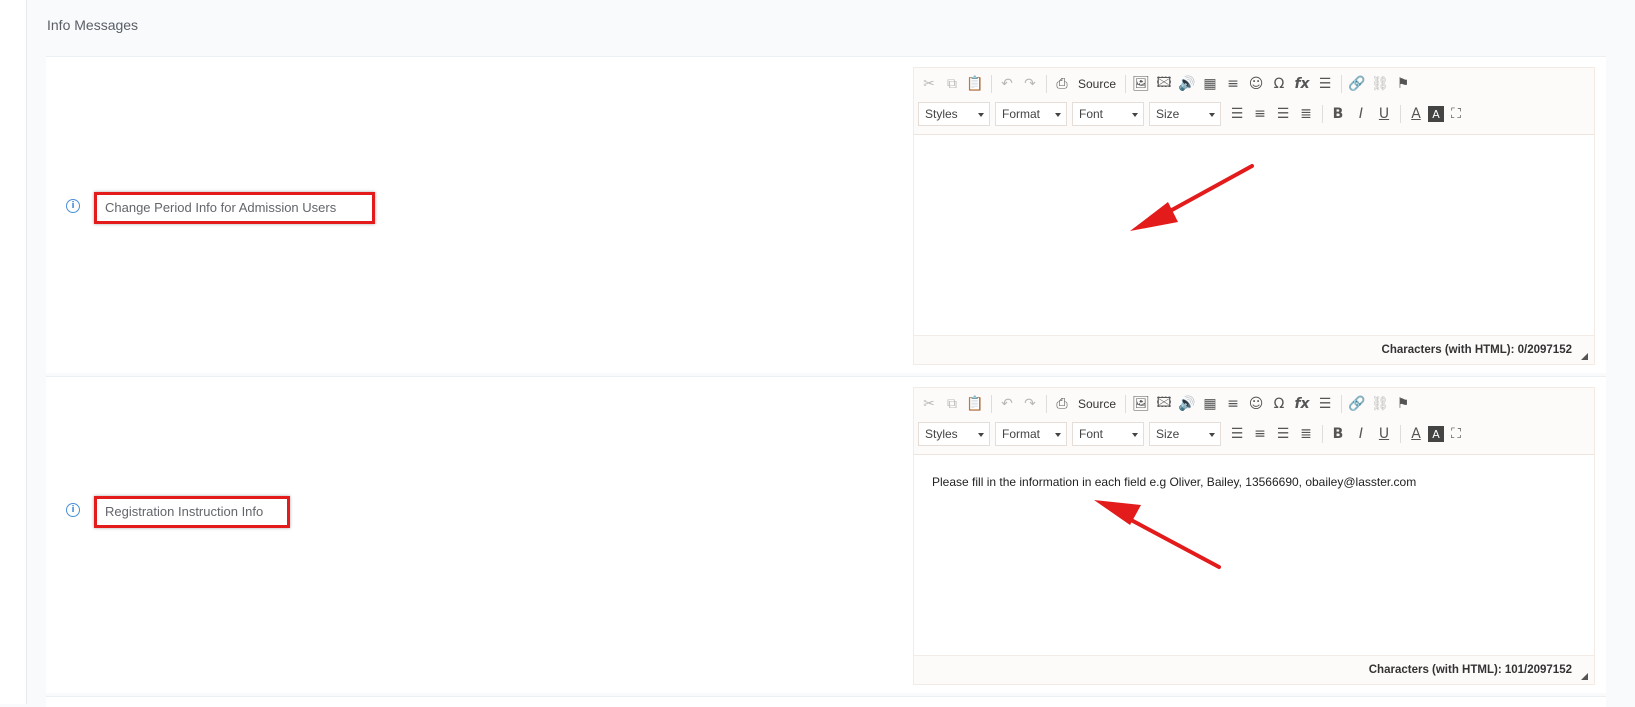 This screenshot has width=1635, height=707. I want to click on editor-content-area, so click(1254, 230).